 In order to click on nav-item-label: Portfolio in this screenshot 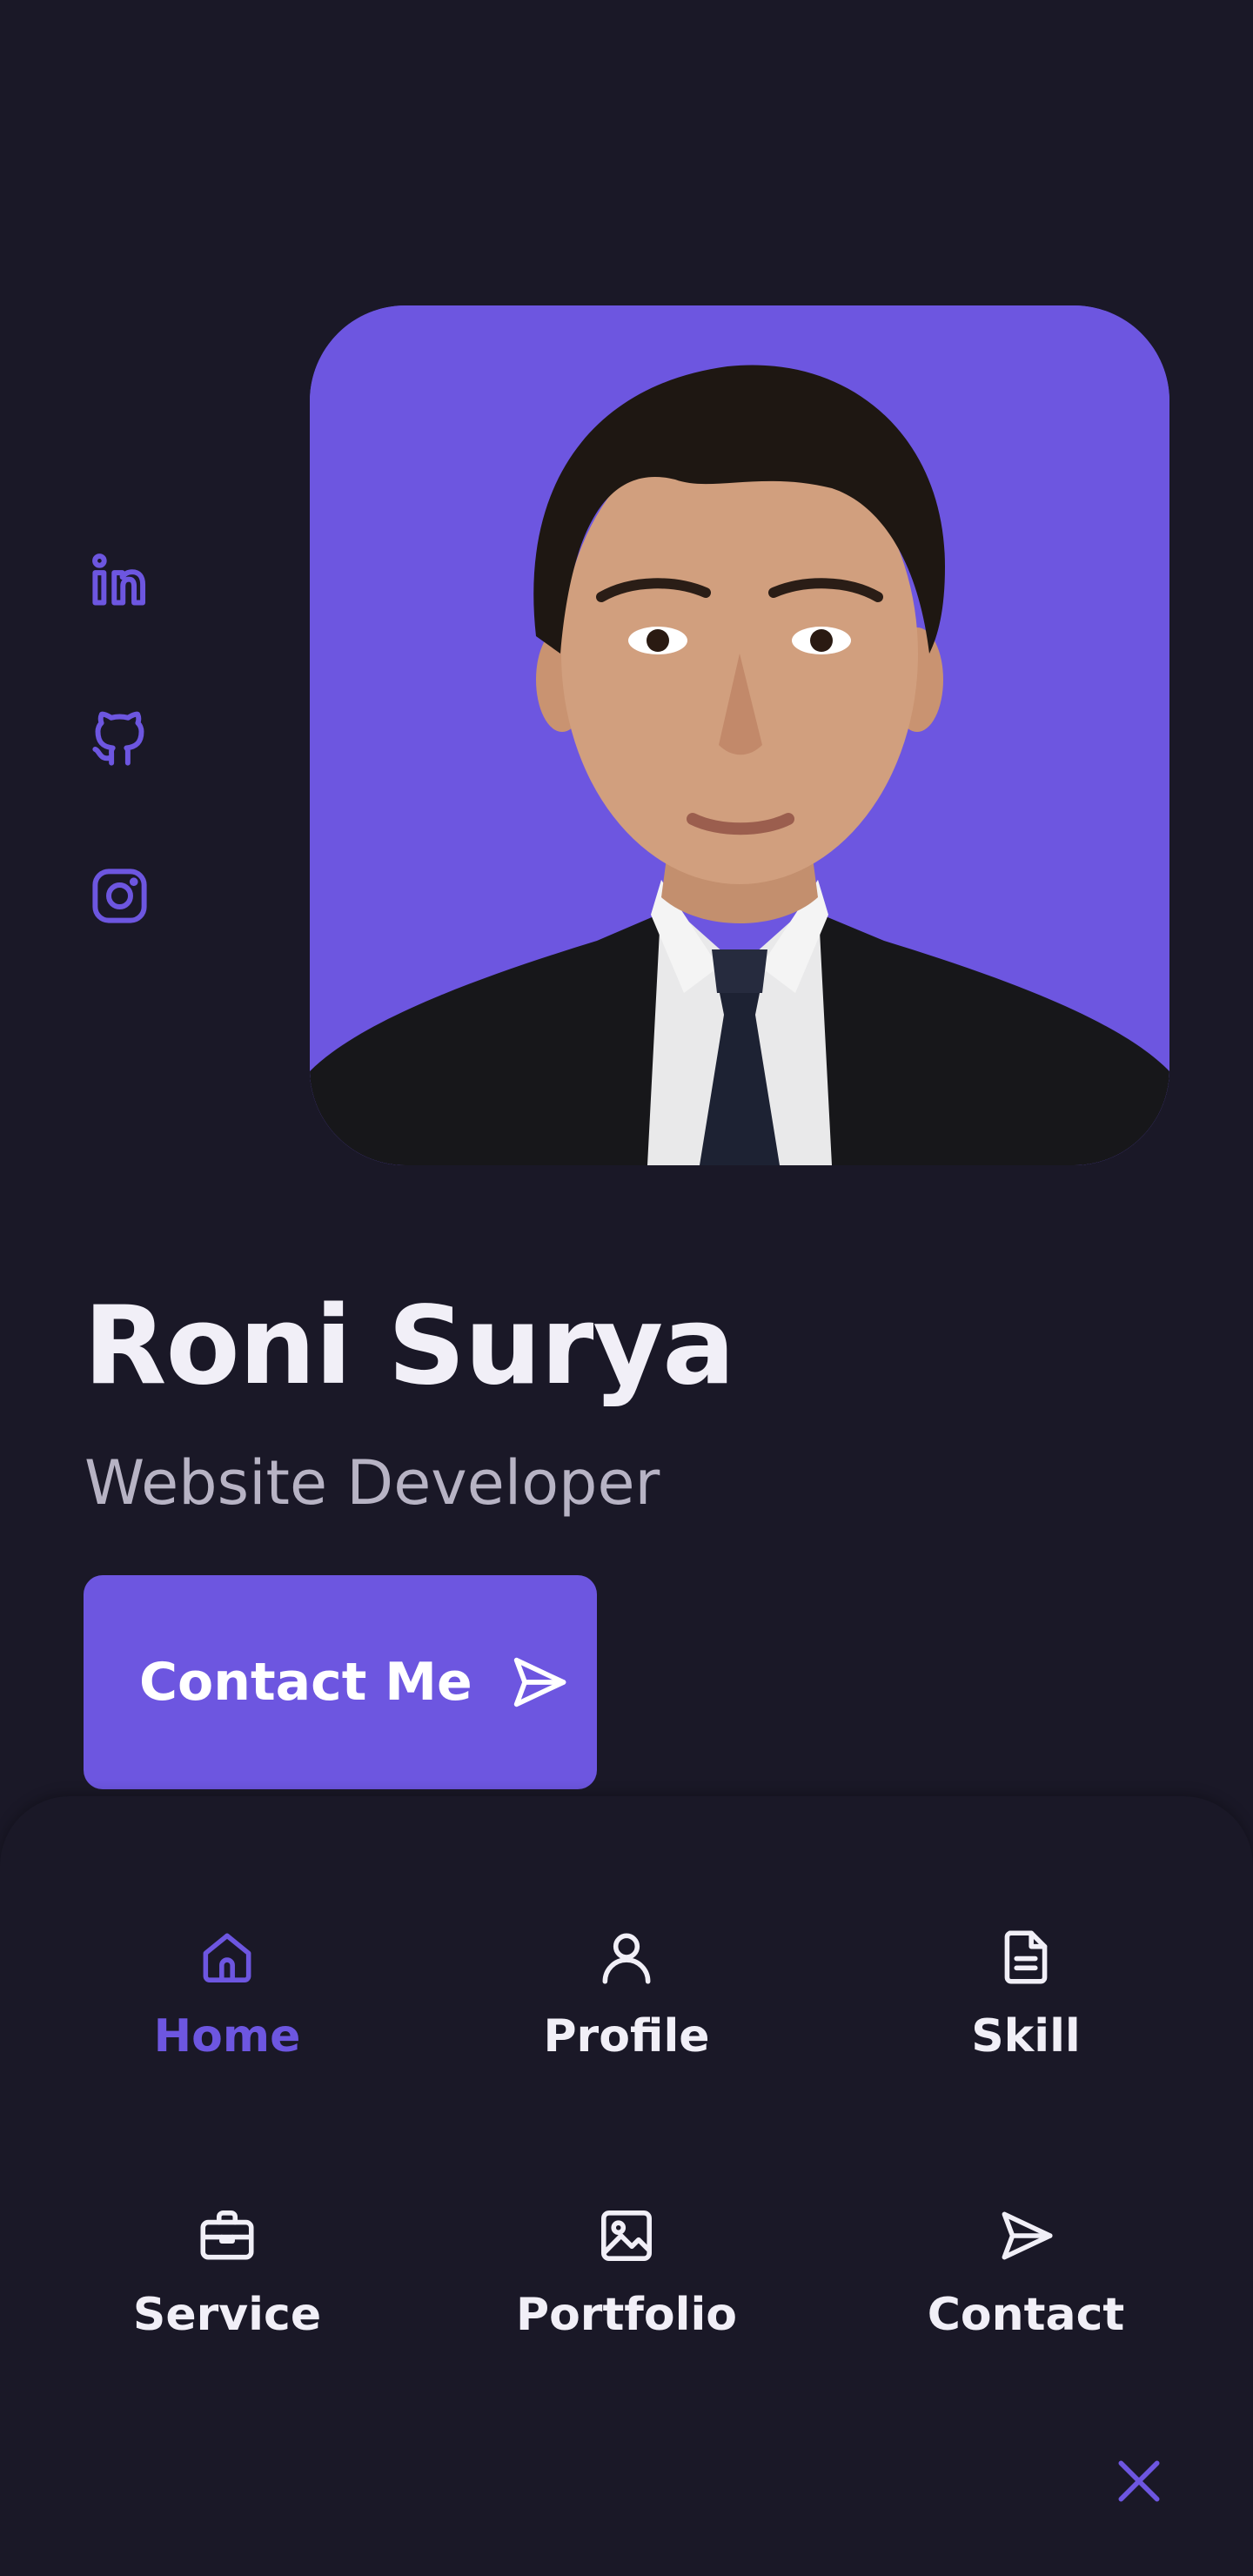, I will do `click(626, 2315)`.